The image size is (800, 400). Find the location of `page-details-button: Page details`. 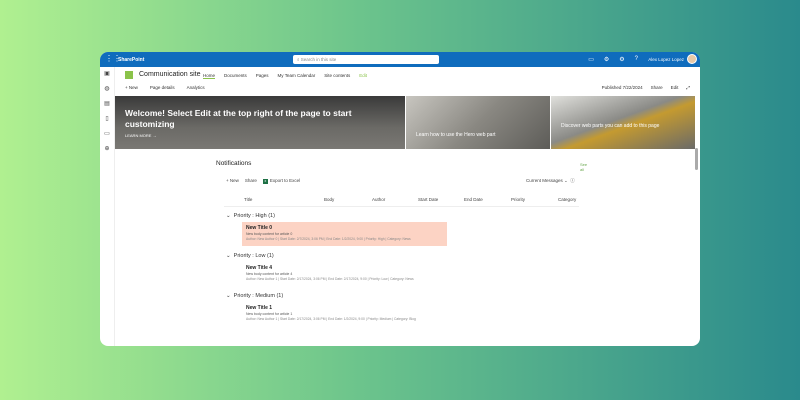

page-details-button: Page details is located at coordinates (162, 87).